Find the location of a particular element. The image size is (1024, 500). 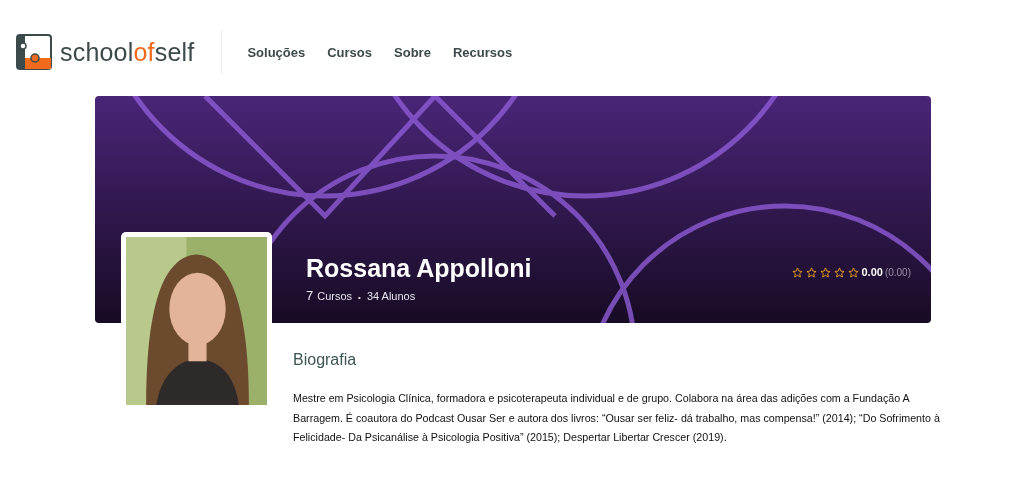

course-count: 7 is located at coordinates (310, 295).